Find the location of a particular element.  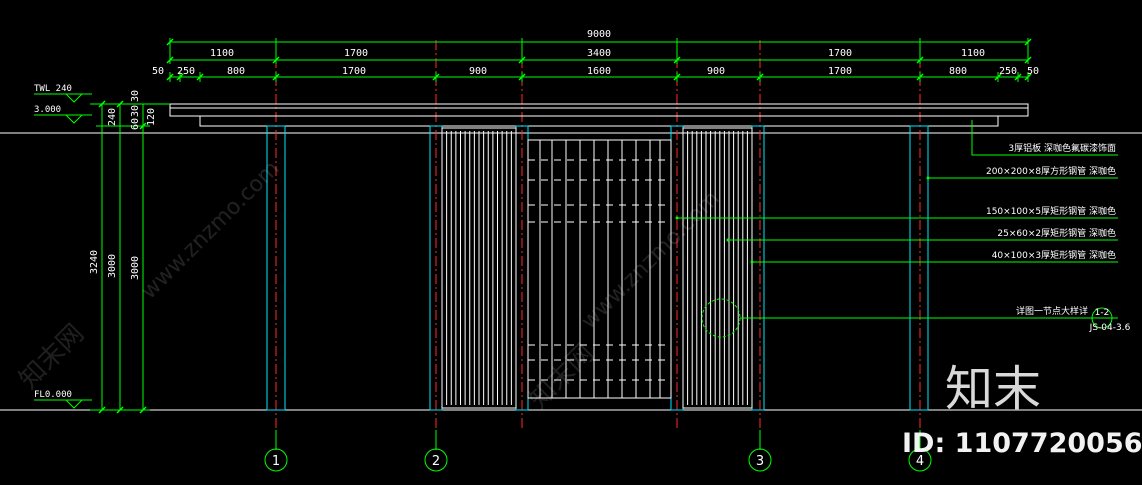

axis-label-2: 2 is located at coordinates (436, 461).